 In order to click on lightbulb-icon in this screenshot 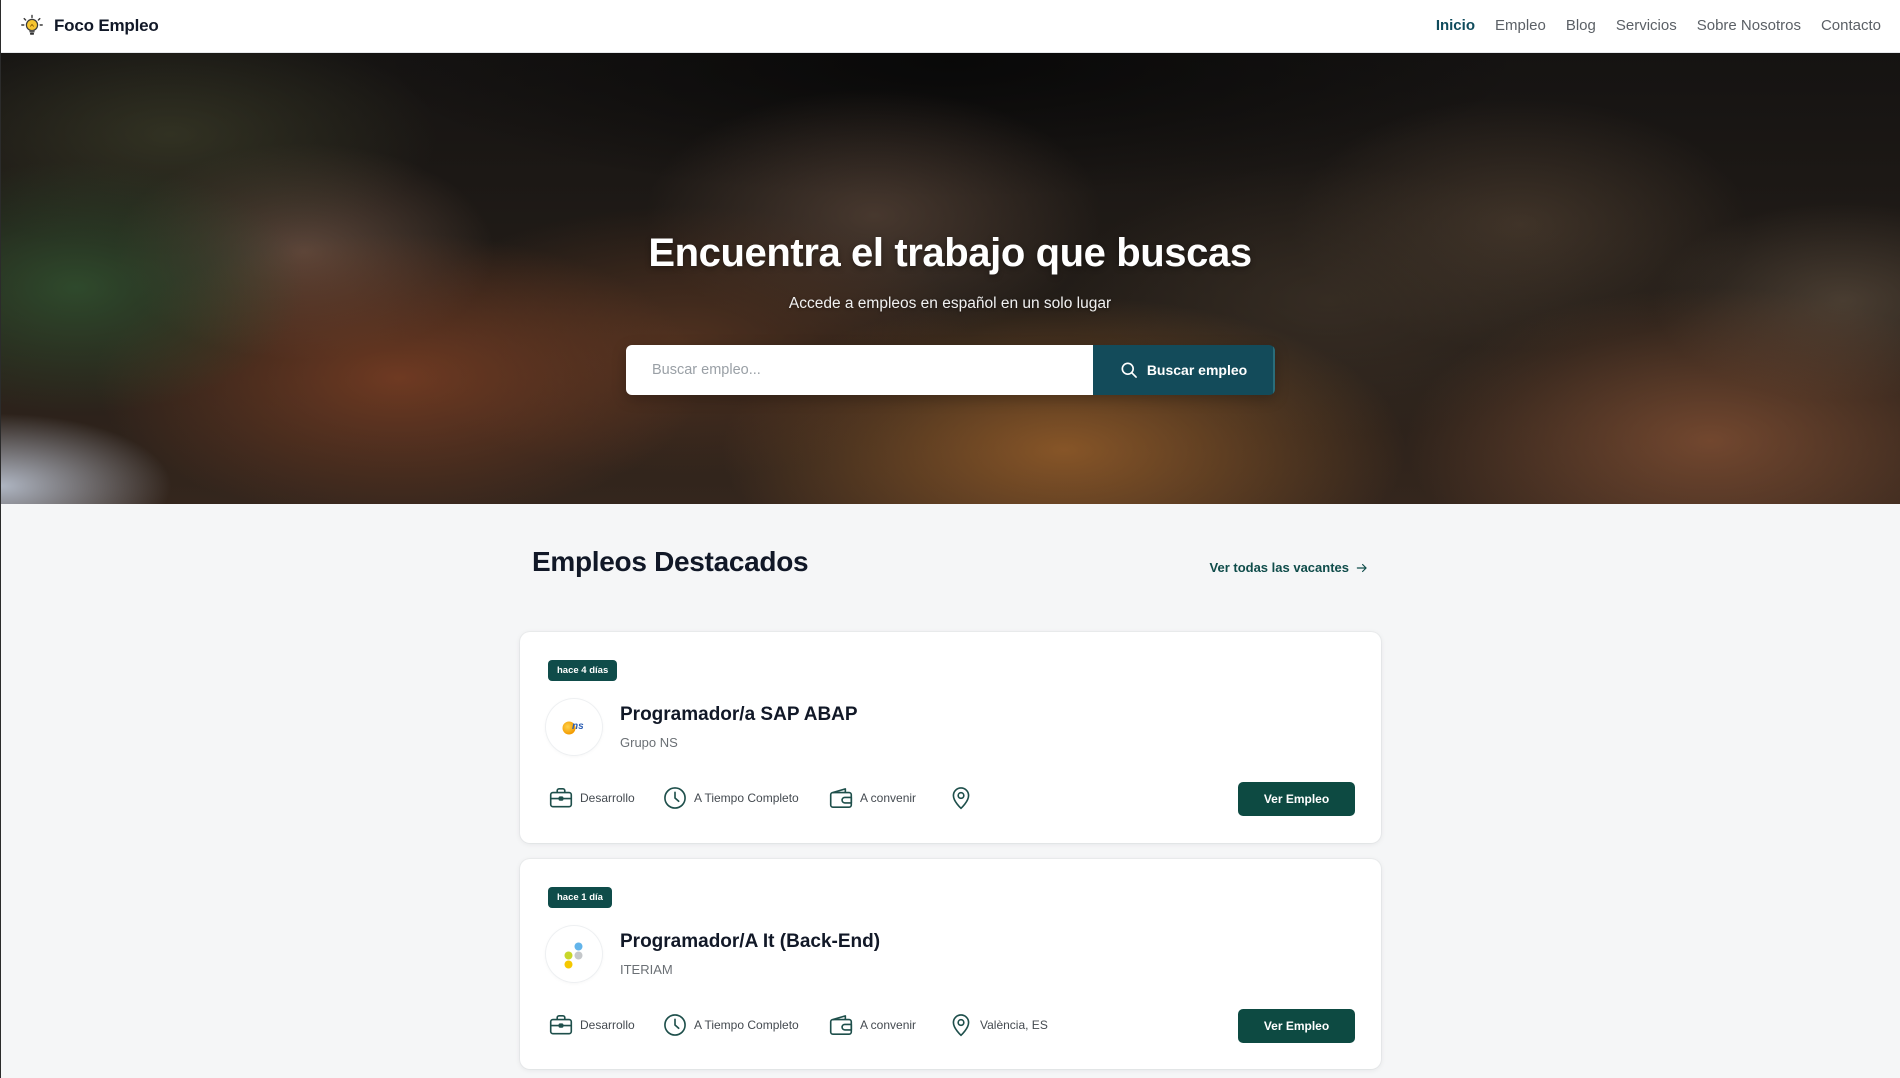, I will do `click(32, 26)`.